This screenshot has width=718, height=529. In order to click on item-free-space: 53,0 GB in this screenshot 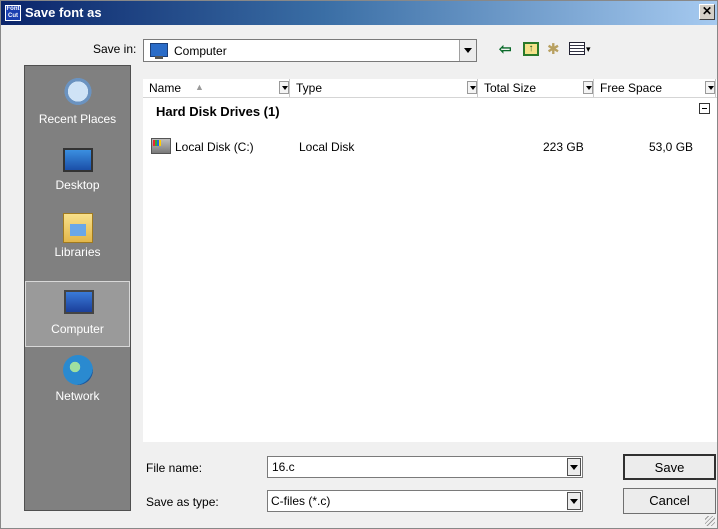, I will do `click(671, 147)`.